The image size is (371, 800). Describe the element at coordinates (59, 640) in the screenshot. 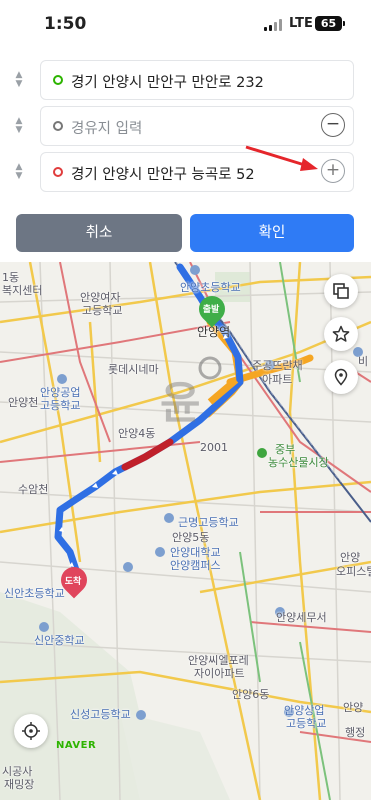

I see `map-label: 신안중학교` at that location.